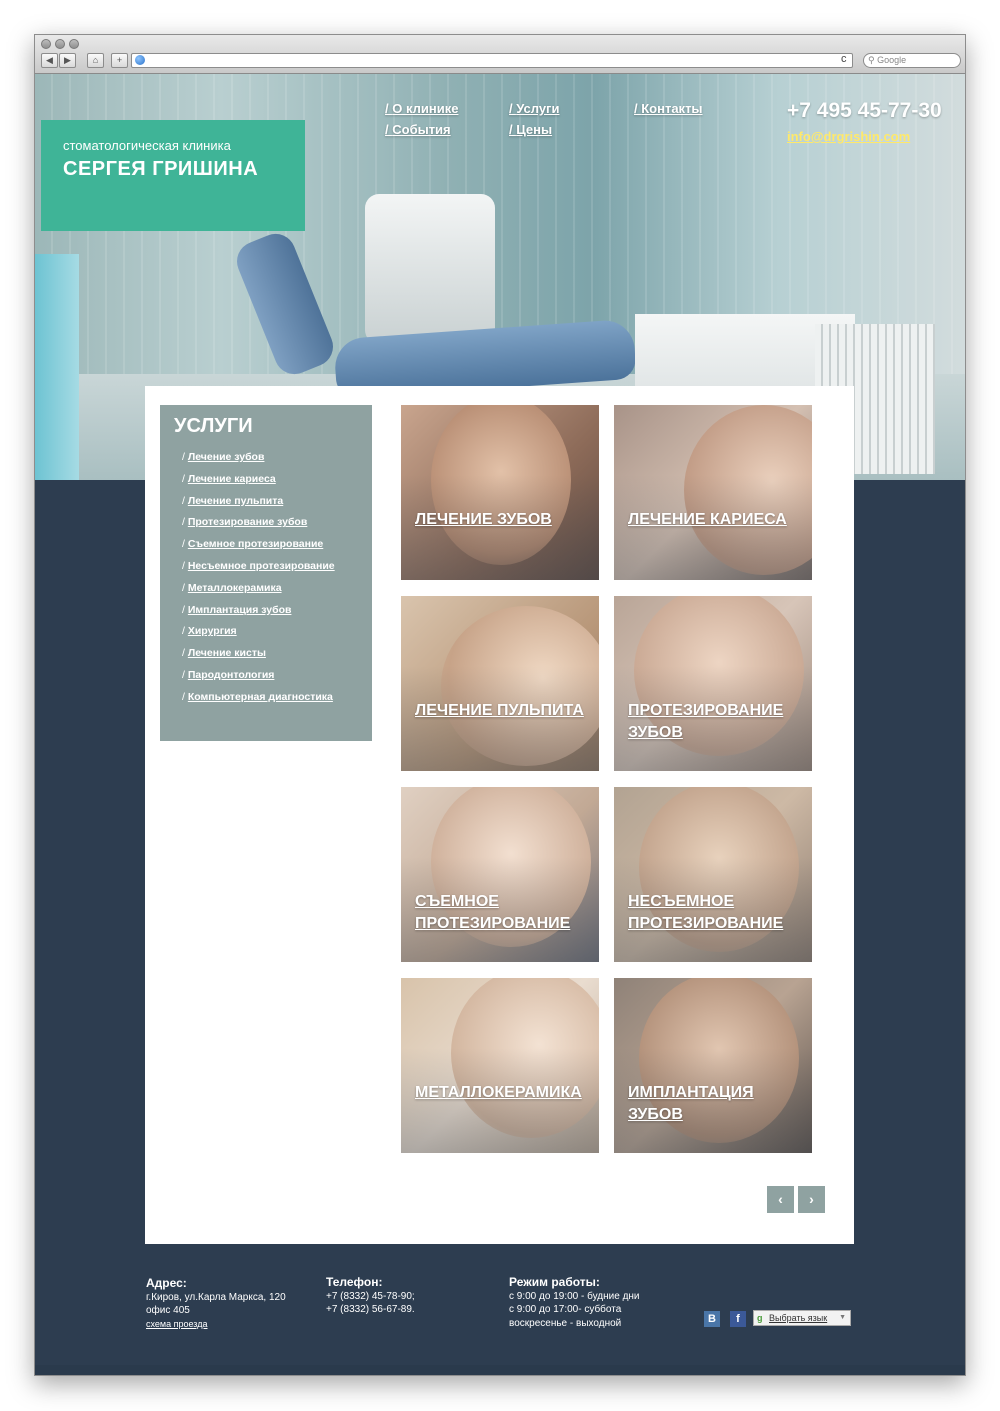 The height and width of the screenshot is (1411, 1000). What do you see at coordinates (370, 1296) in the screenshot?
I see `phone-line: +7 (8332) 45-78-90;` at bounding box center [370, 1296].